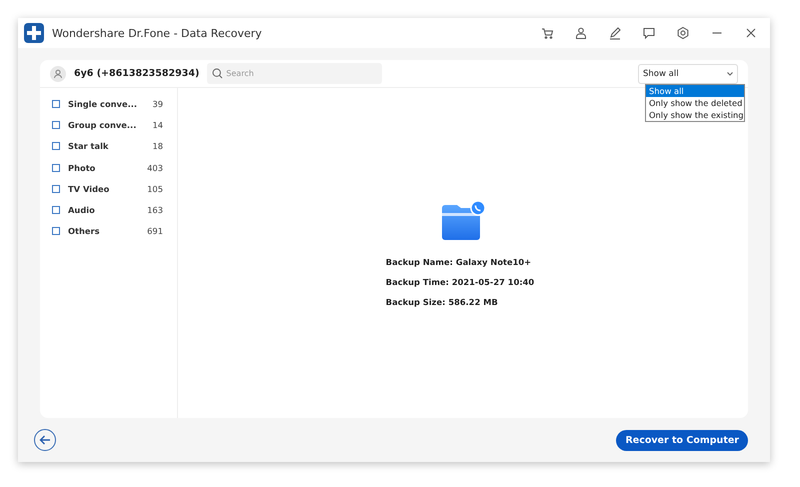 The width and height of the screenshot is (800, 487). Describe the element at coordinates (34, 33) in the screenshot. I see `app-logo-icon` at that location.